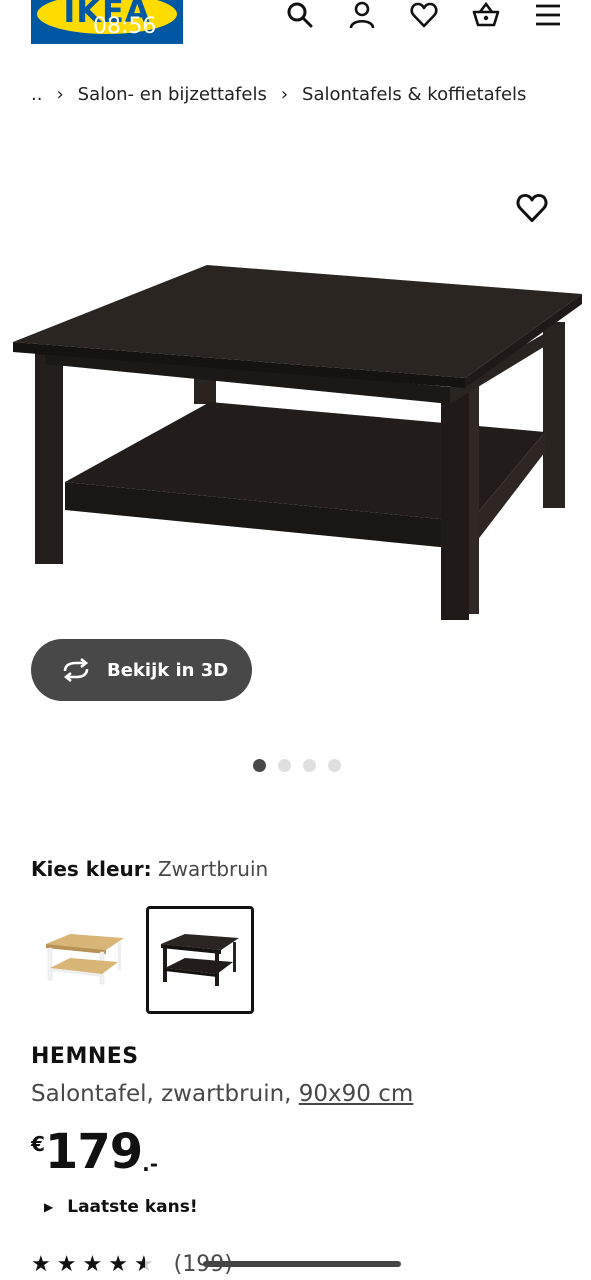 This screenshot has width=591, height=1280. What do you see at coordinates (161, 1094) in the screenshot?
I see `product-description-text: Salontafel, zwartbruin,` at bounding box center [161, 1094].